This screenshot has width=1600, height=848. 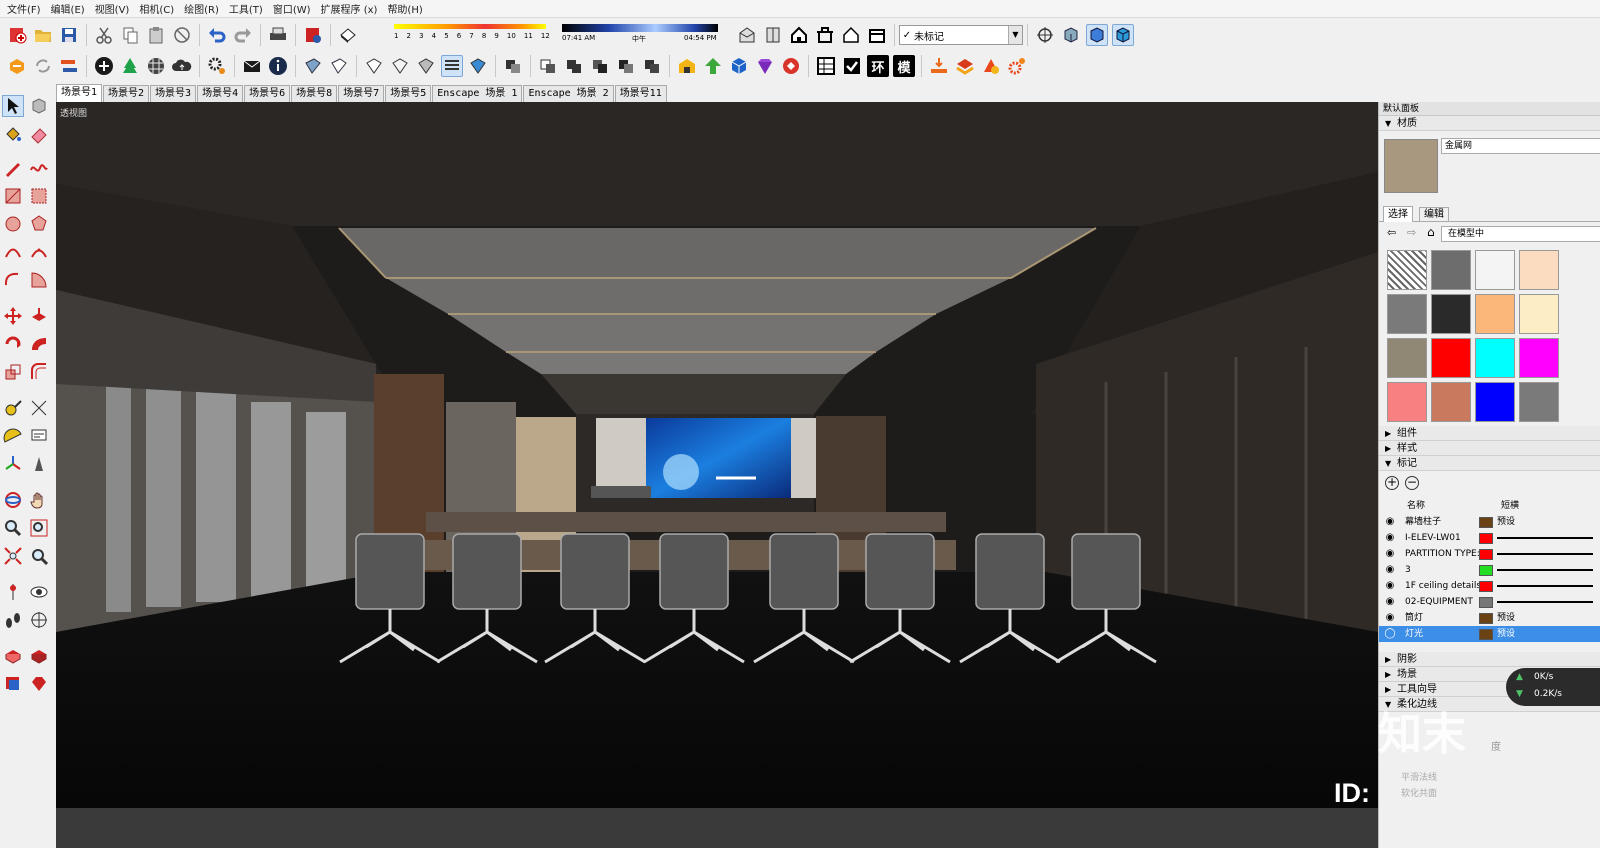 I want to click on paint-bucket-icon, so click(x=13, y=134).